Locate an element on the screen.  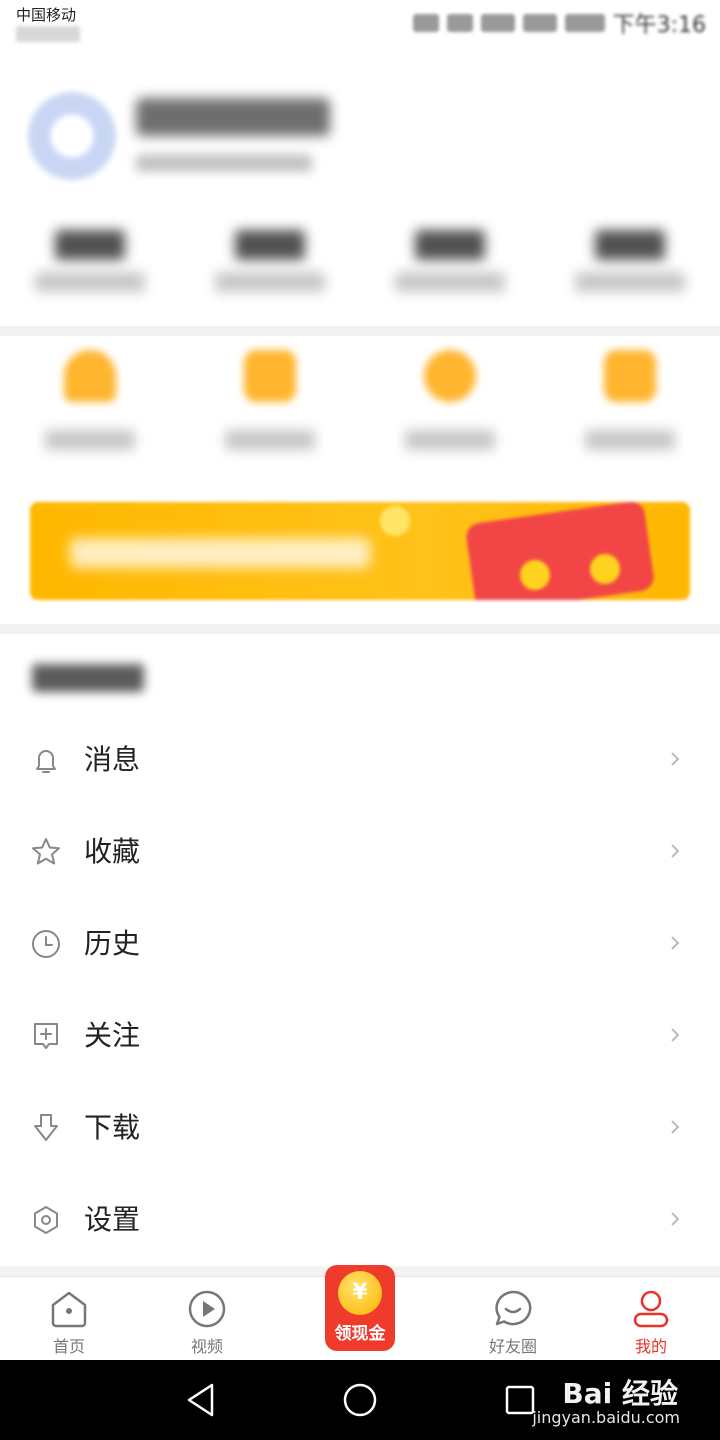
menu-label: 消息 is located at coordinates (112, 759).